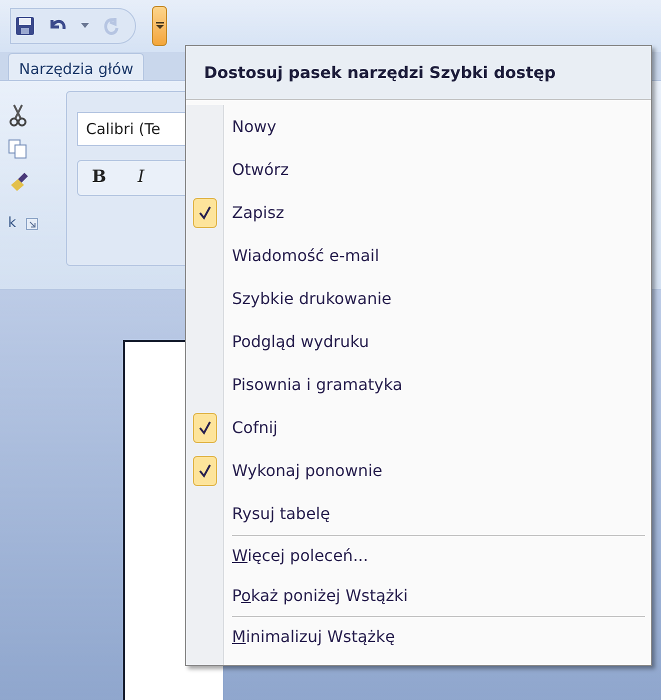 The image size is (661, 700). What do you see at coordinates (18, 149) in the screenshot?
I see `copy-icon` at bounding box center [18, 149].